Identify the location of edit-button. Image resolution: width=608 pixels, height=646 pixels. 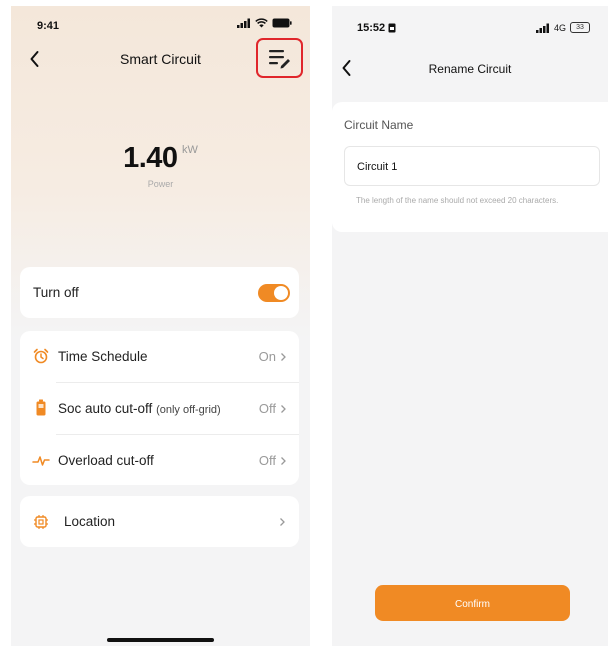
(279, 58).